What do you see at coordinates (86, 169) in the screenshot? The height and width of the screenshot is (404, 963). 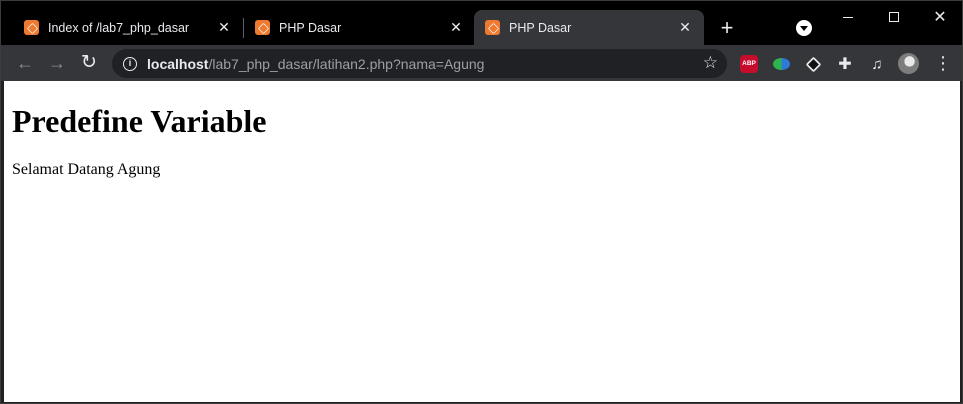 I see `greeting-text: Selamat Datang Agung` at bounding box center [86, 169].